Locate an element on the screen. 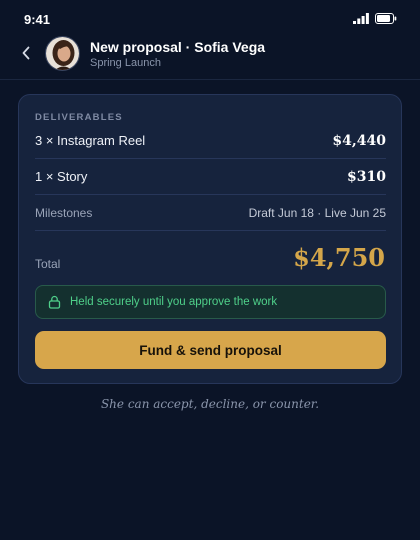 The width and height of the screenshot is (420, 540). page-subtitle: Spring Launch is located at coordinates (125, 63).